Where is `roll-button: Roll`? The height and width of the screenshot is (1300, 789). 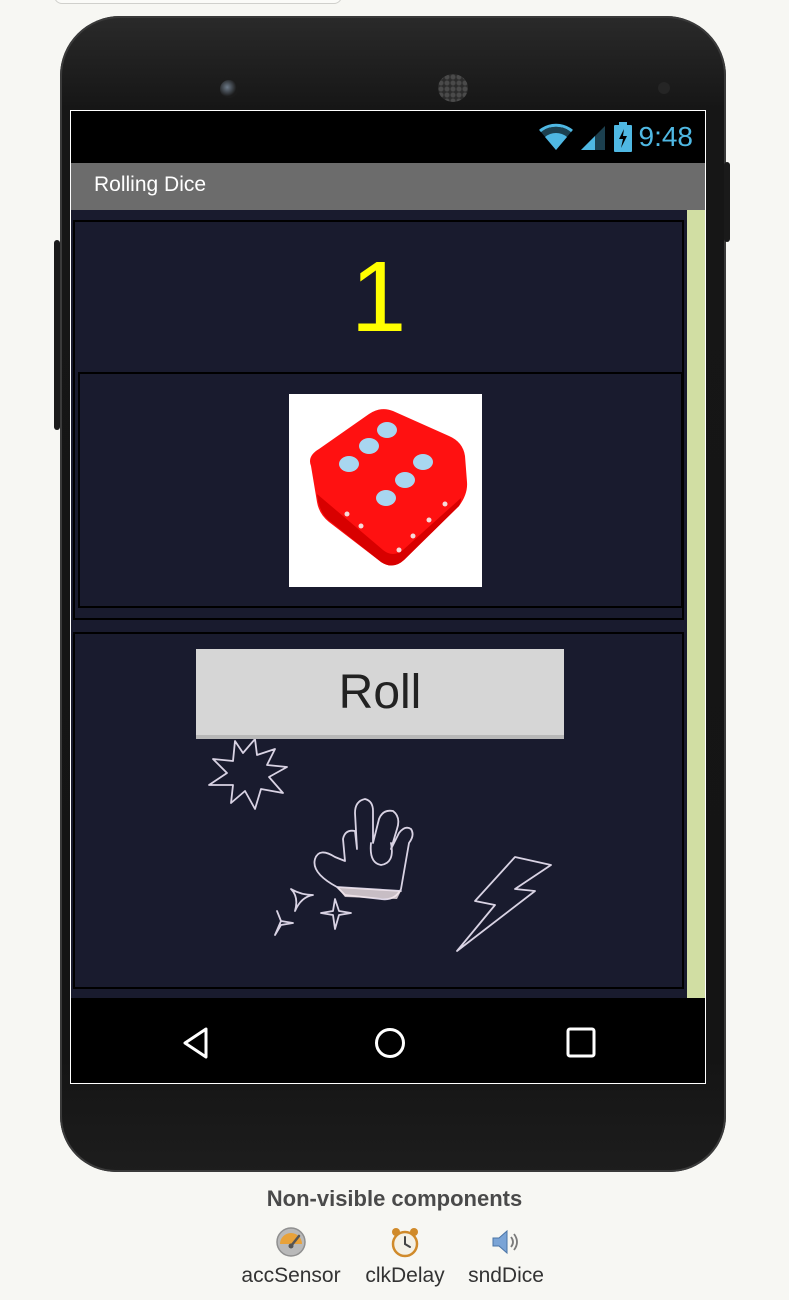
roll-button: Roll is located at coordinates (380, 694).